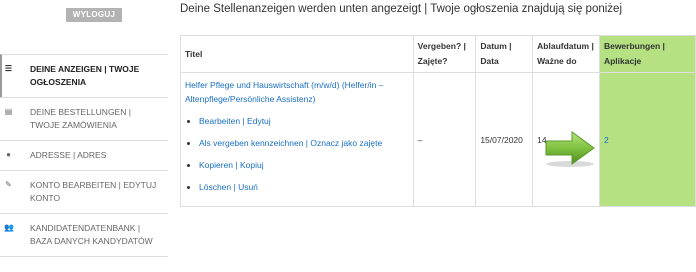  What do you see at coordinates (570, 149) in the screenshot?
I see `arrow-right-icon` at bounding box center [570, 149].